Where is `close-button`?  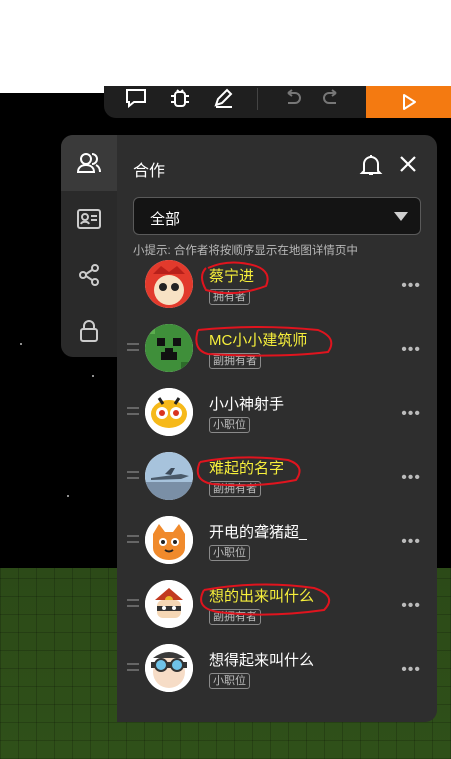 close-button is located at coordinates (408, 166).